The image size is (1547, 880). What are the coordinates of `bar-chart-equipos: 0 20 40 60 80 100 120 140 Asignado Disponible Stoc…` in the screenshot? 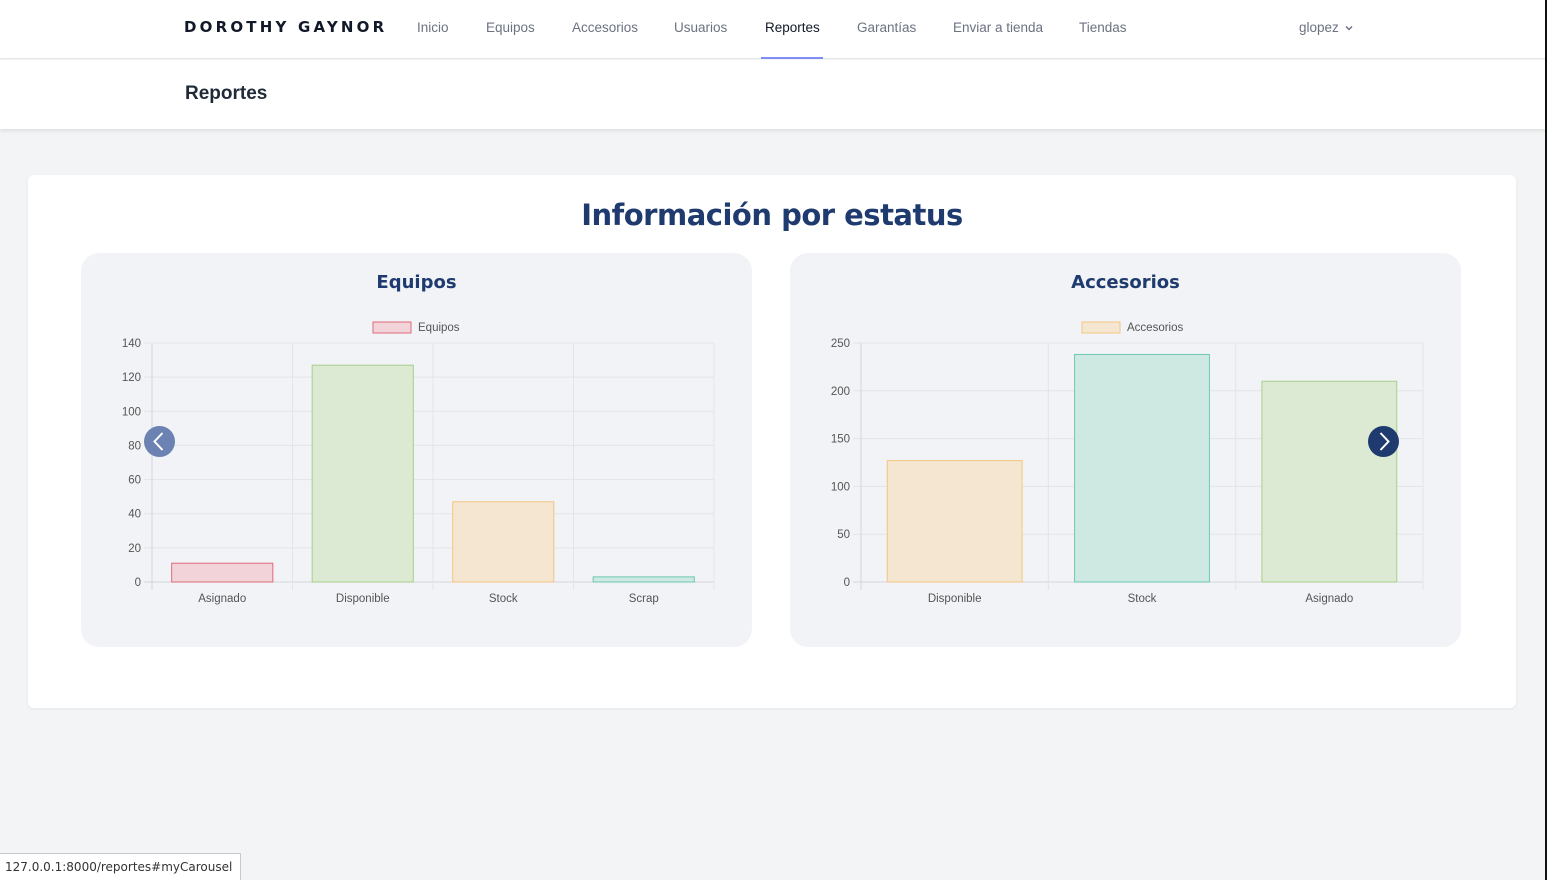 It's located at (418, 463).